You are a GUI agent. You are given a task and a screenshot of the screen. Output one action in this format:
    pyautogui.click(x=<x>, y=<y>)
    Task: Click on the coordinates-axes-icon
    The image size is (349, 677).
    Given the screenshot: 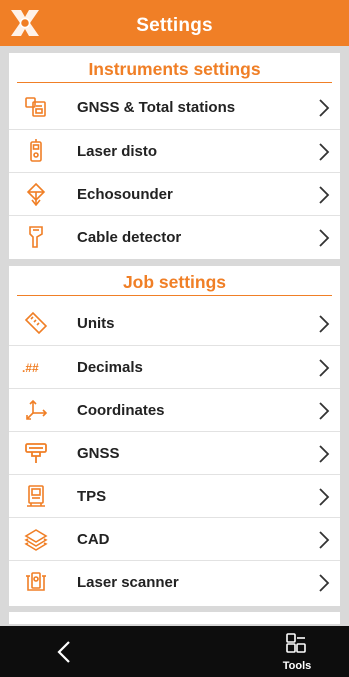 What is the action you would take?
    pyautogui.click(x=37, y=409)
    